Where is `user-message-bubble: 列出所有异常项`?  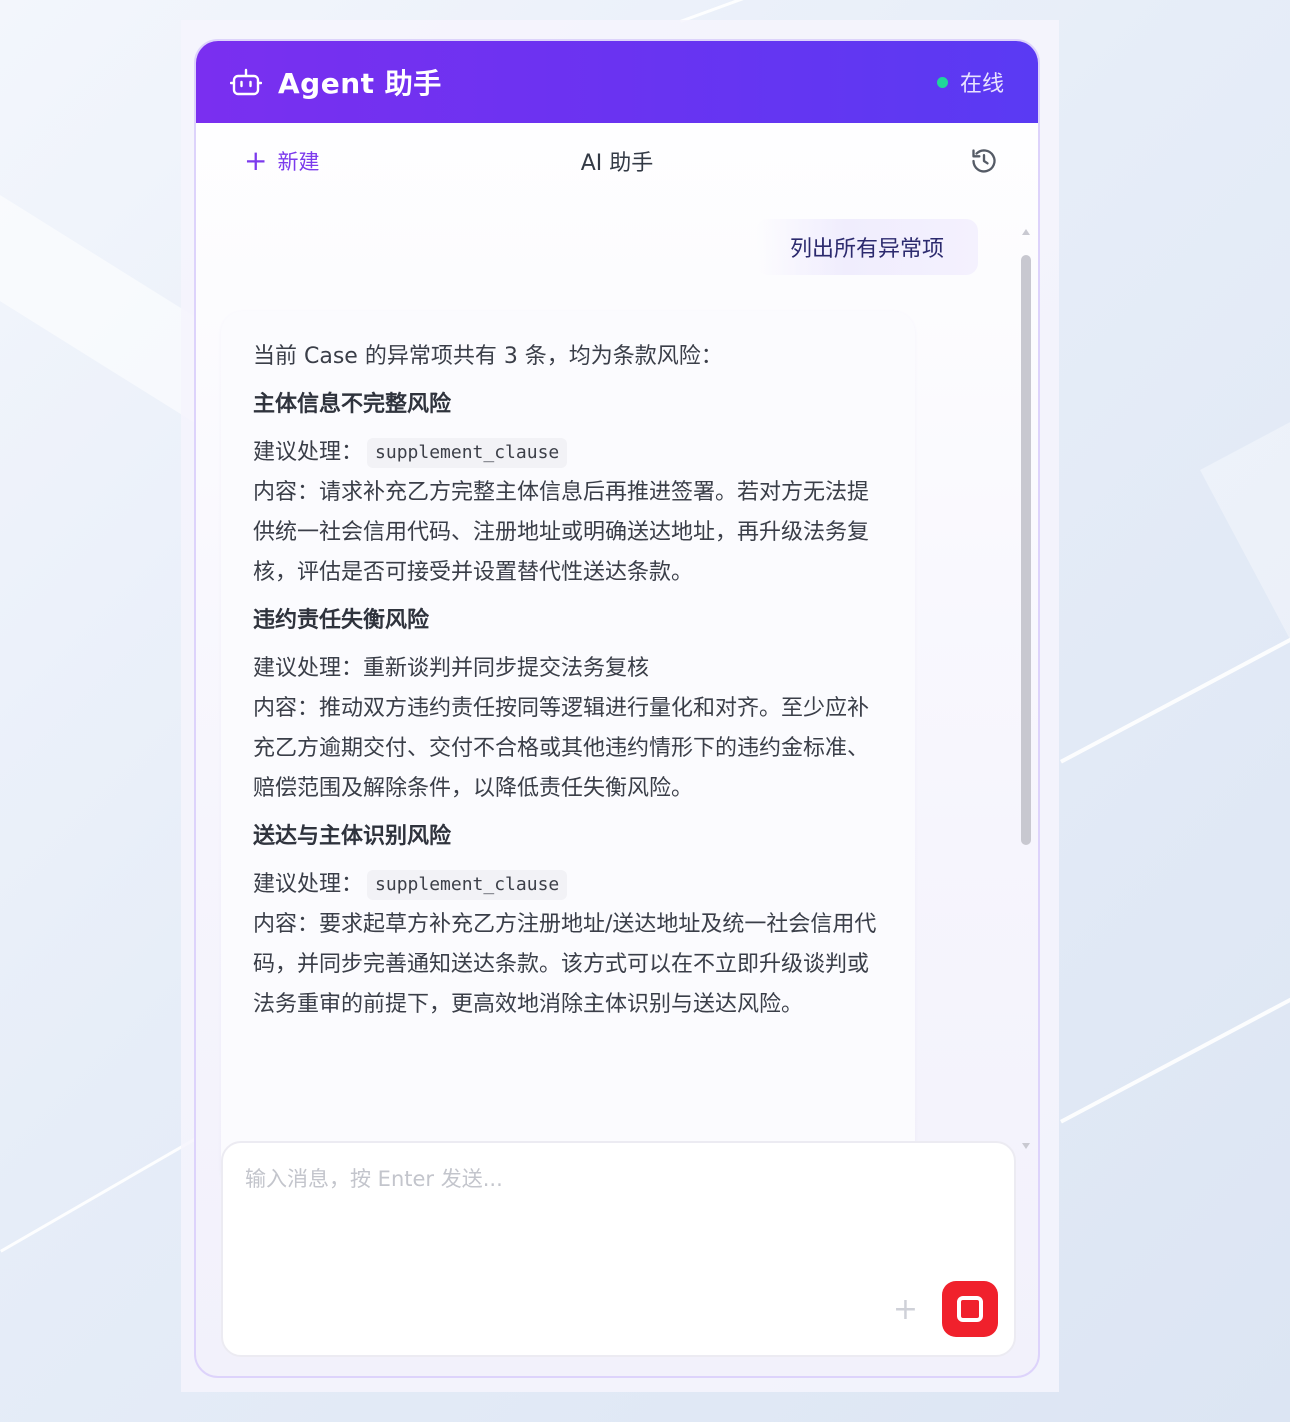 user-message-bubble: 列出所有异常项 is located at coordinates (866, 247).